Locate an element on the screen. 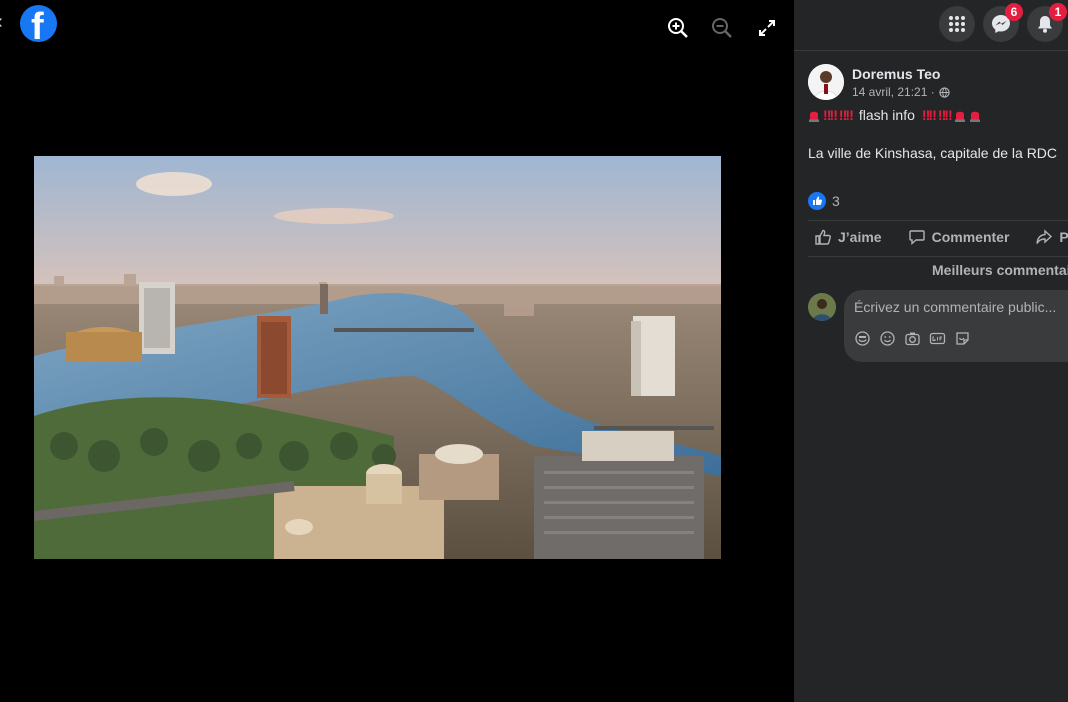  gif-icon is located at coordinates (937, 338).